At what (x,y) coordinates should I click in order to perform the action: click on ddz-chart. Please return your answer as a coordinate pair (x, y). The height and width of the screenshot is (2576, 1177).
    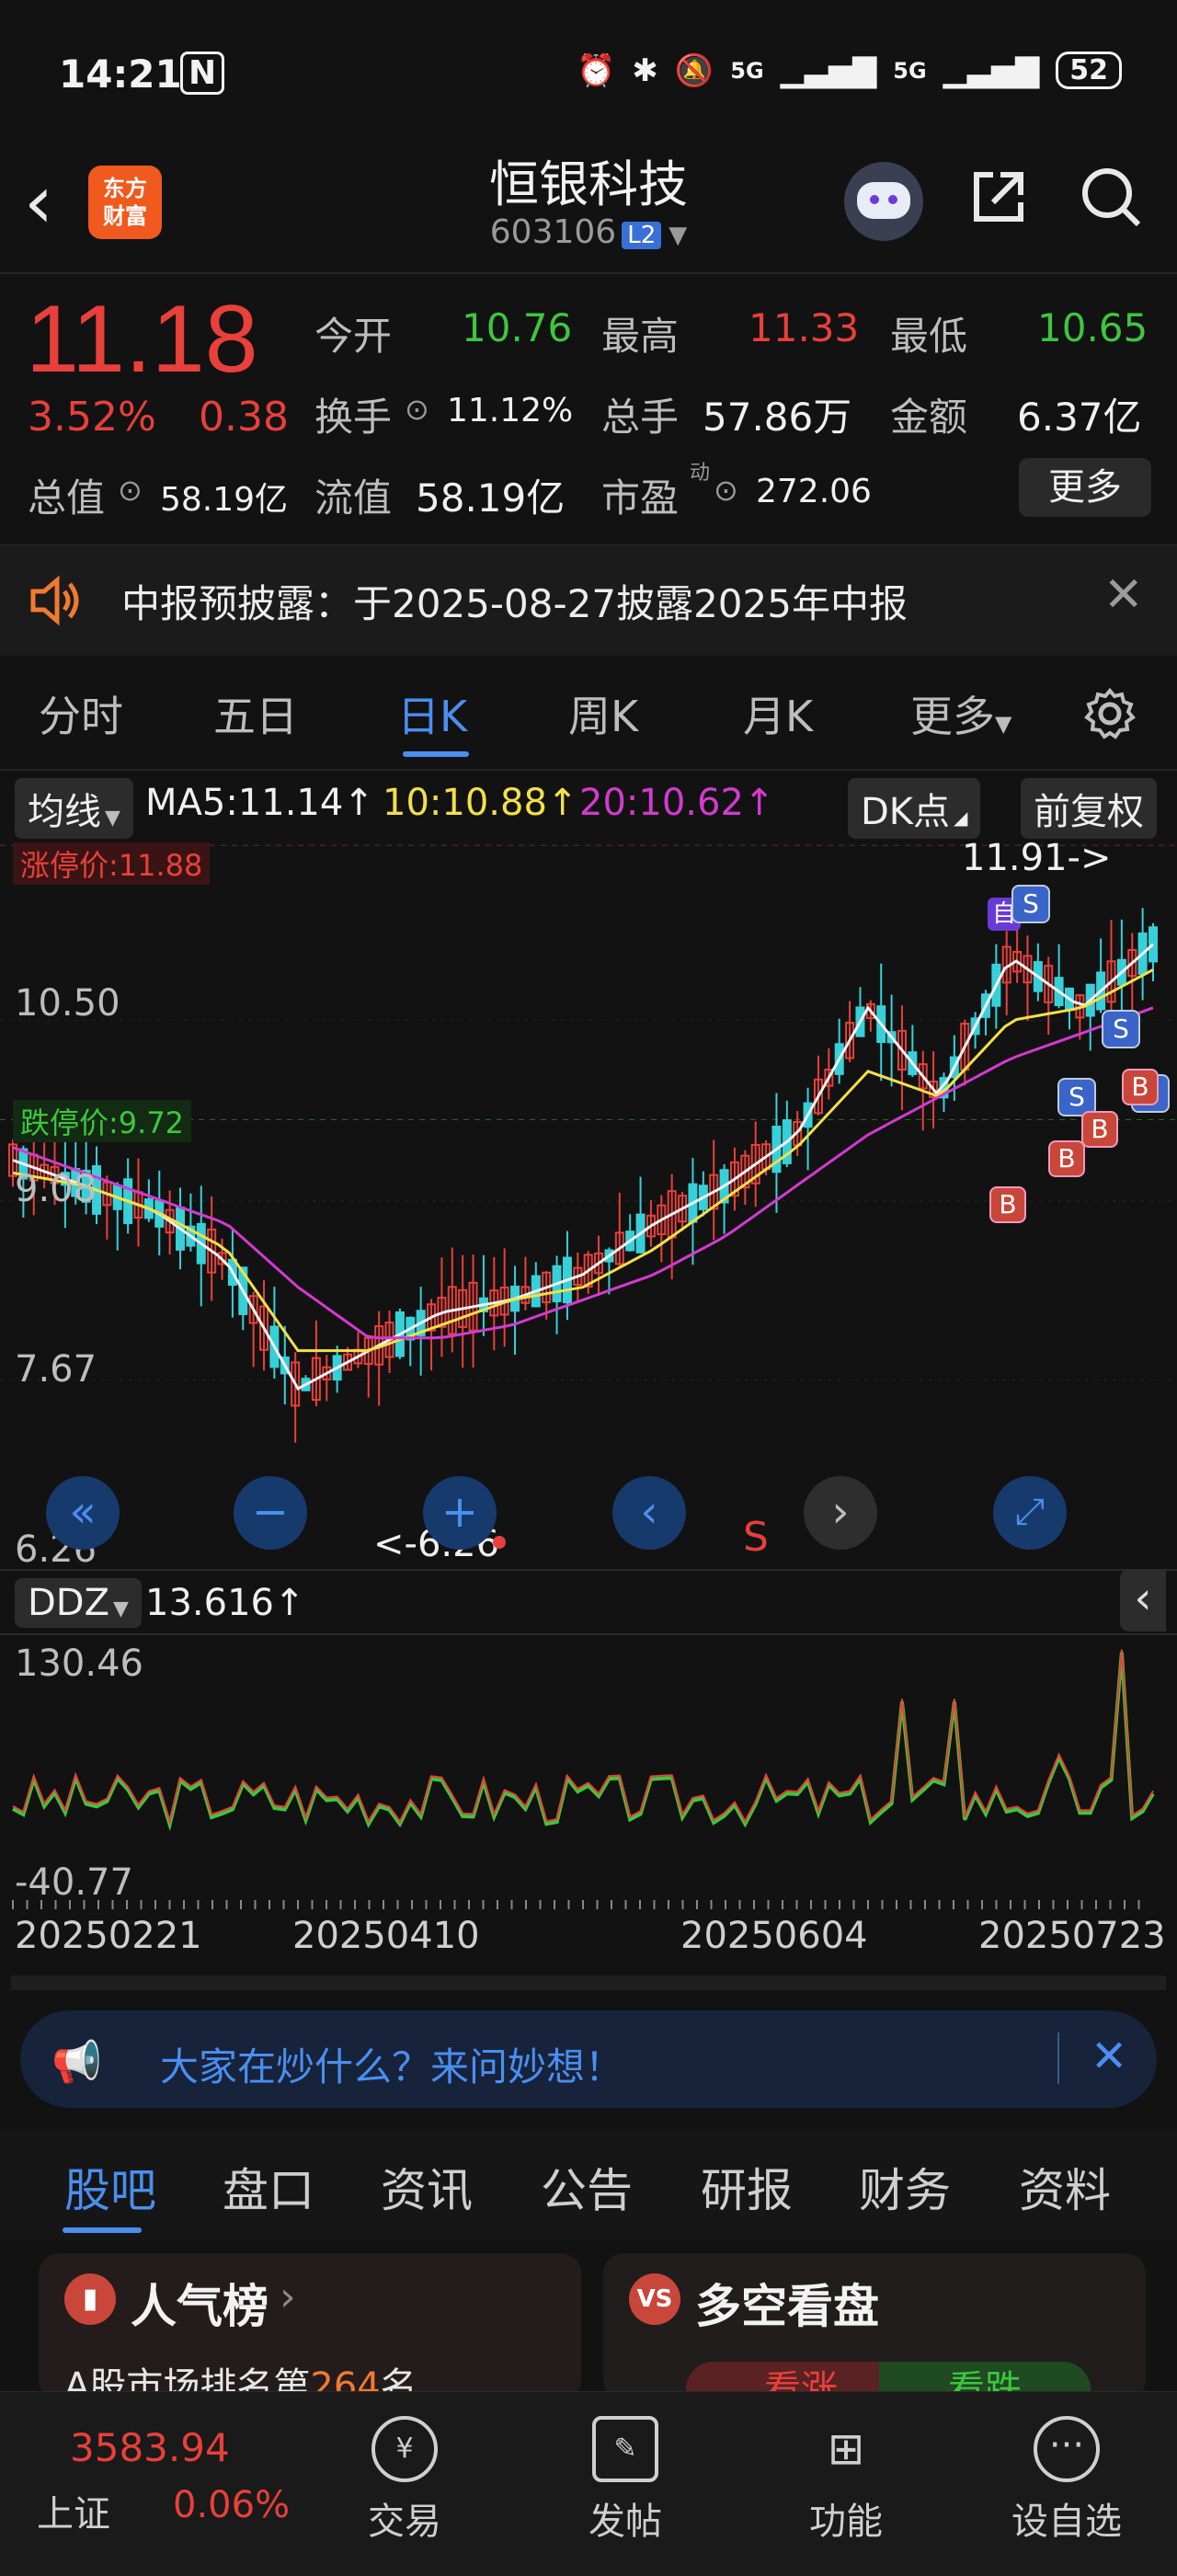
    Looking at the image, I should click on (588, 1771).